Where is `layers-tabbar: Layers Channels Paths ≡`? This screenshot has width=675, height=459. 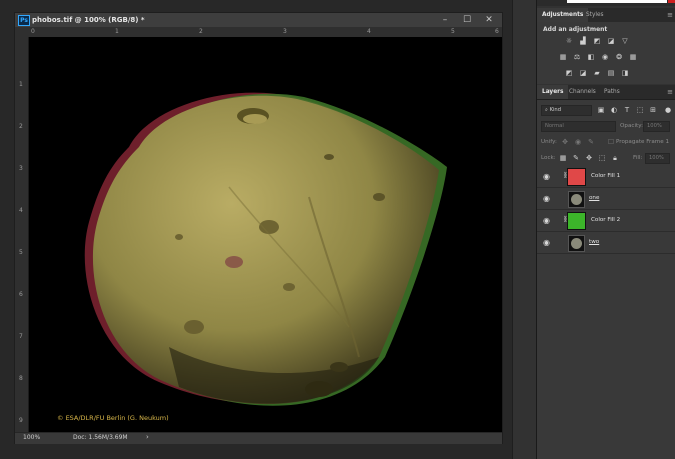 layers-tabbar: Layers Channels Paths ≡ is located at coordinates (606, 92).